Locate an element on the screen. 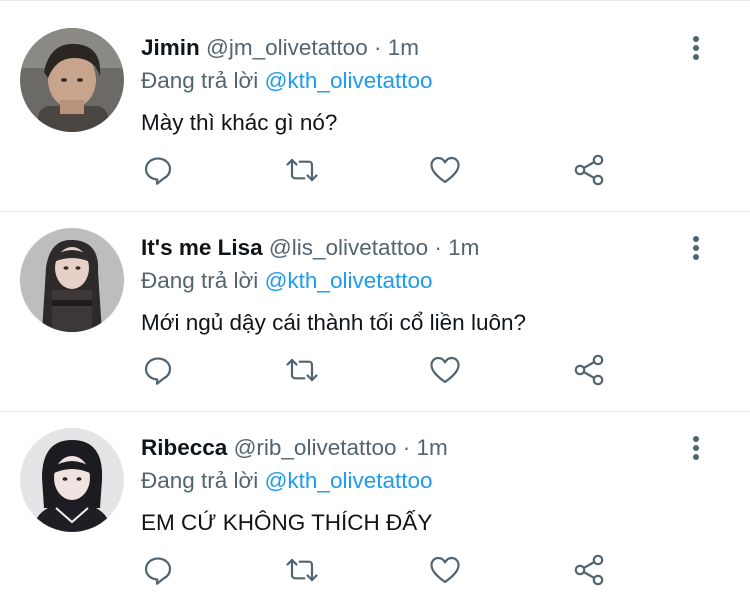 The image size is (750, 611). tweet-header: Jimin @jm_olivetattoo · 1m is located at coordinates (280, 48).